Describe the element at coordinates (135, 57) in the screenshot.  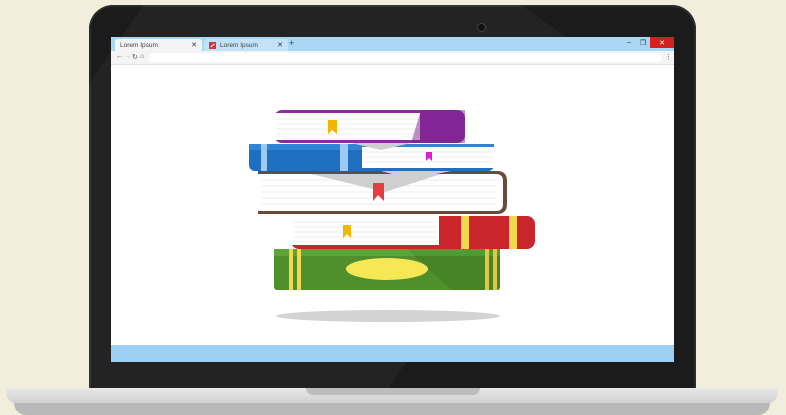
I see `reload-icon: ↻` at that location.